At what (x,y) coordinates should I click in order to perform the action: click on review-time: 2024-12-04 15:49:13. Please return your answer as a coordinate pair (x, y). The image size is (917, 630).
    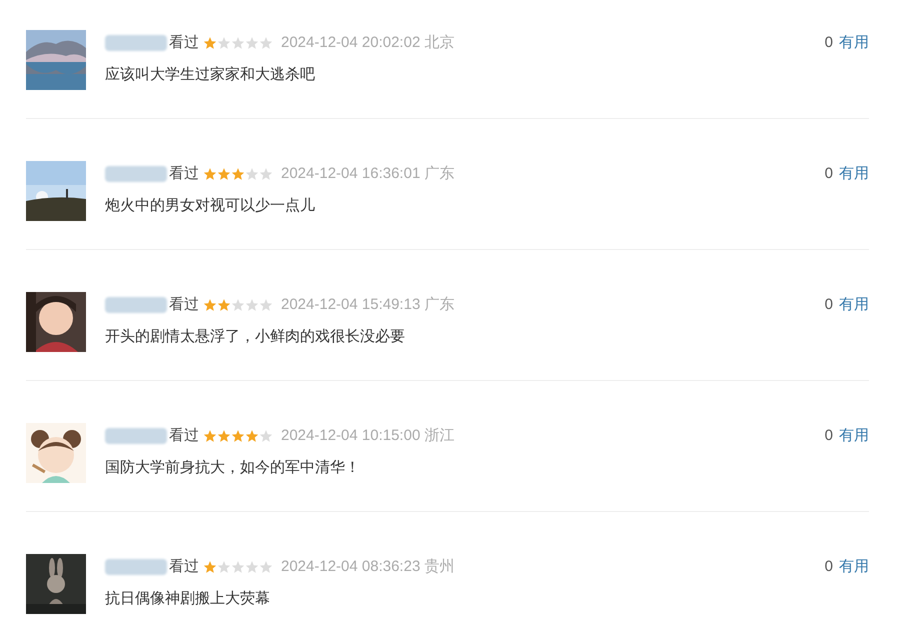
    Looking at the image, I should click on (350, 304).